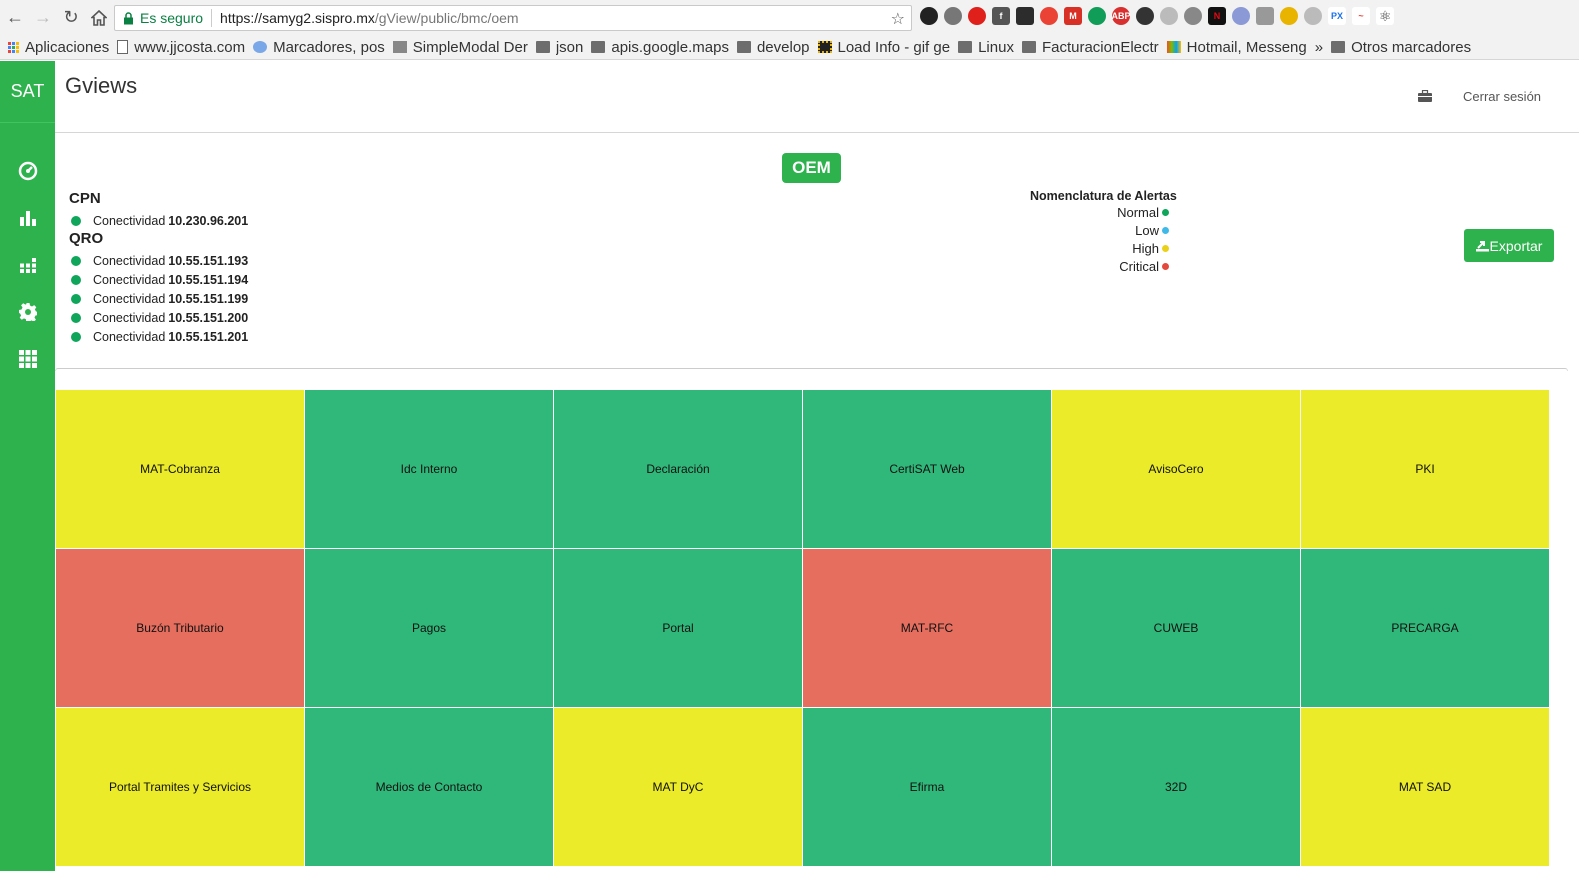 This screenshot has width=1579, height=871. What do you see at coordinates (1385, 16) in the screenshot?
I see `extension-icon: ⚛` at bounding box center [1385, 16].